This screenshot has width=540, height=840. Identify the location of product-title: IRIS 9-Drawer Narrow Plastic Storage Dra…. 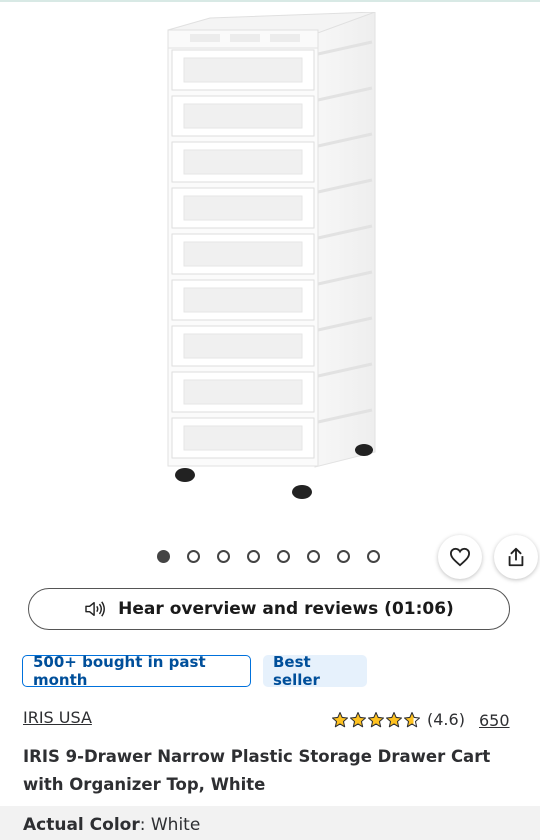
(257, 770).